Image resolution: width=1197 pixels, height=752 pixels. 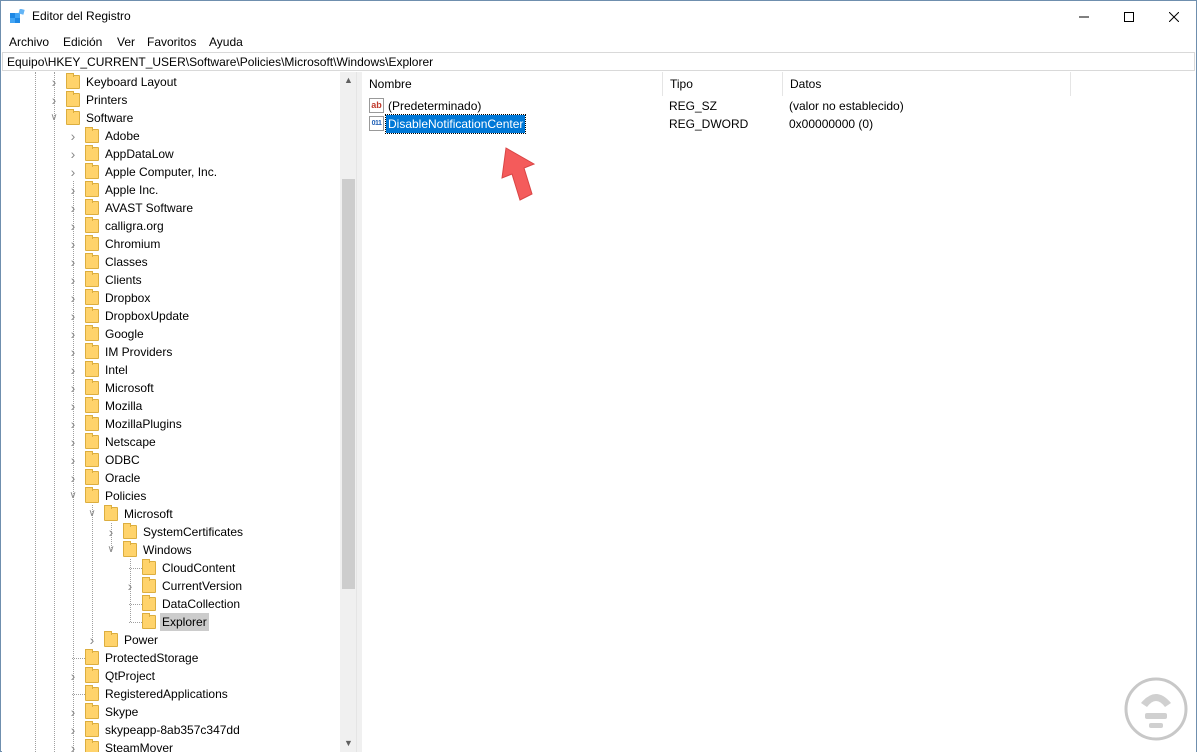 I want to click on tree-item: › Intel, so click(x=170, y=370).